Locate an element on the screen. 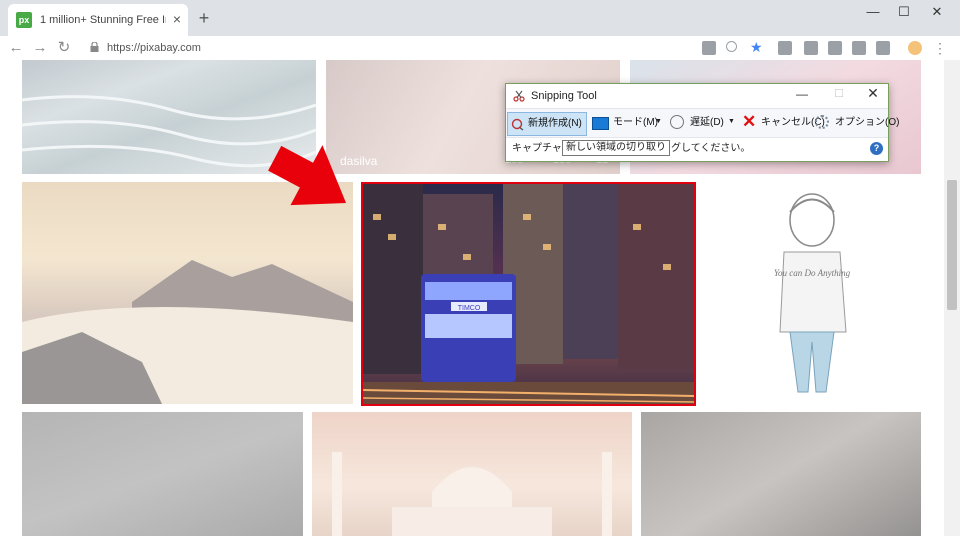 This screenshot has width=960, height=536. delay-button: 遅延(D) is located at coordinates (698, 123).